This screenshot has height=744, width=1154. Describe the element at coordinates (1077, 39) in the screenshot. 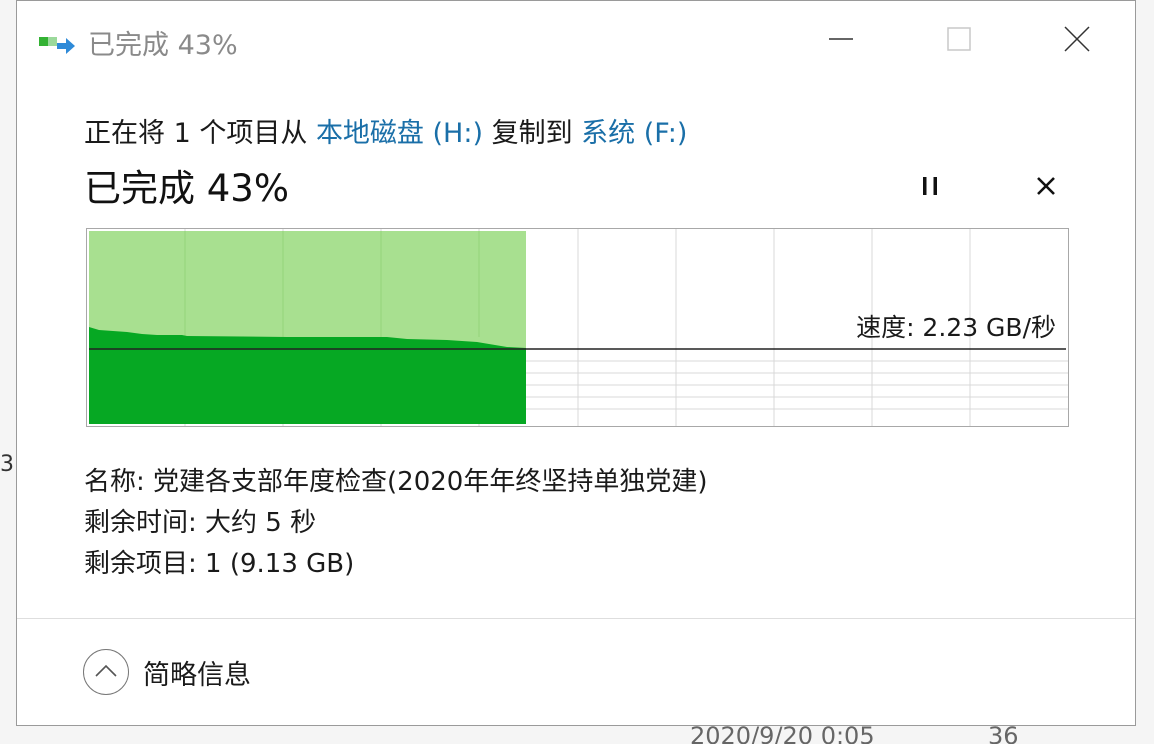

I see `close-icon` at that location.